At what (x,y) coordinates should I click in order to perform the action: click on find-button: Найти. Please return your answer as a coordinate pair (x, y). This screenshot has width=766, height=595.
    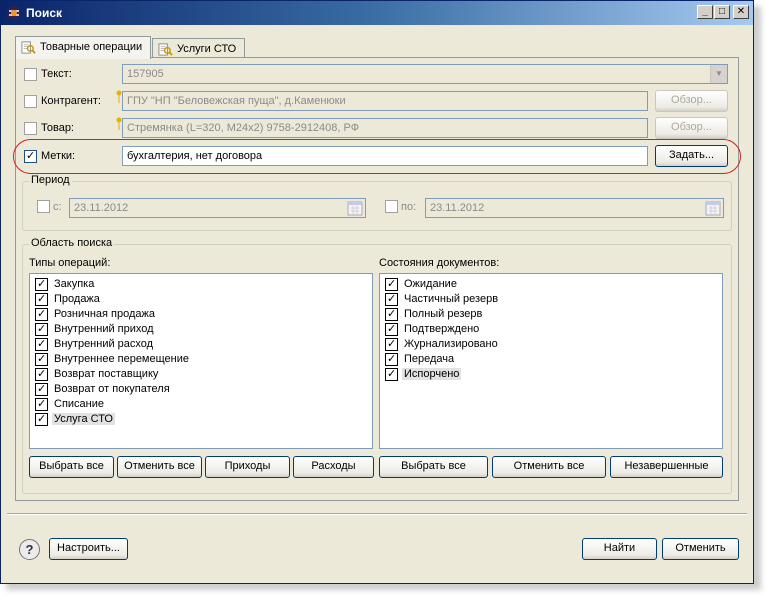
    Looking at the image, I should click on (619, 549).